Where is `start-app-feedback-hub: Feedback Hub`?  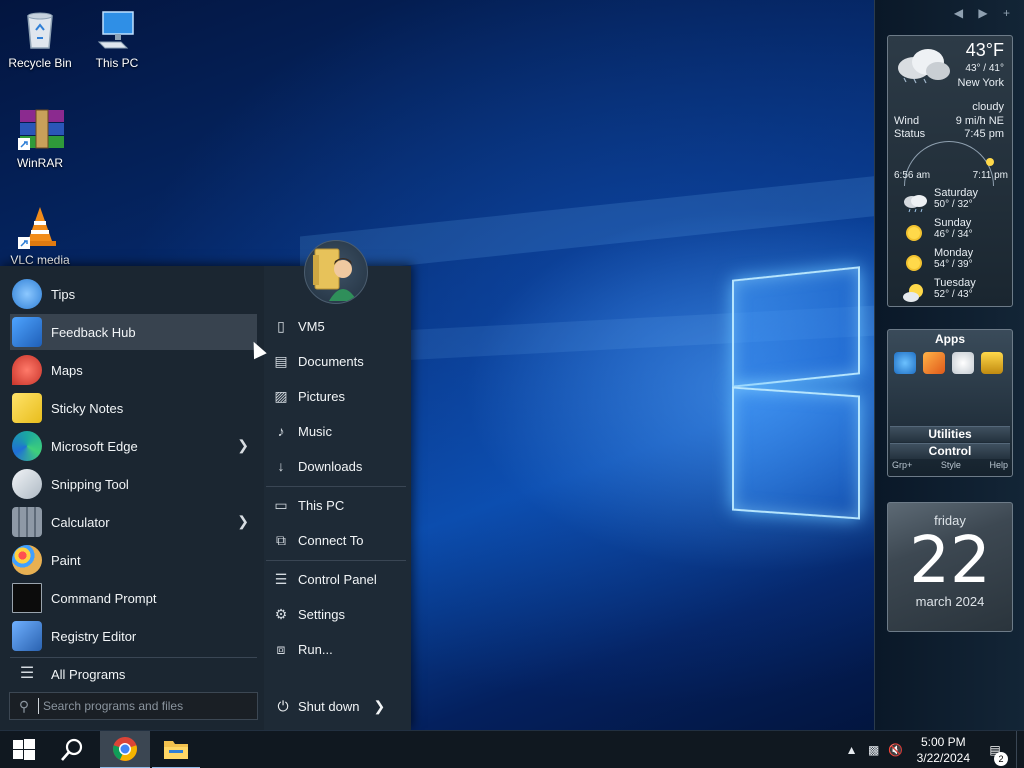
start-app-feedback-hub: Feedback Hub is located at coordinates (133, 332).